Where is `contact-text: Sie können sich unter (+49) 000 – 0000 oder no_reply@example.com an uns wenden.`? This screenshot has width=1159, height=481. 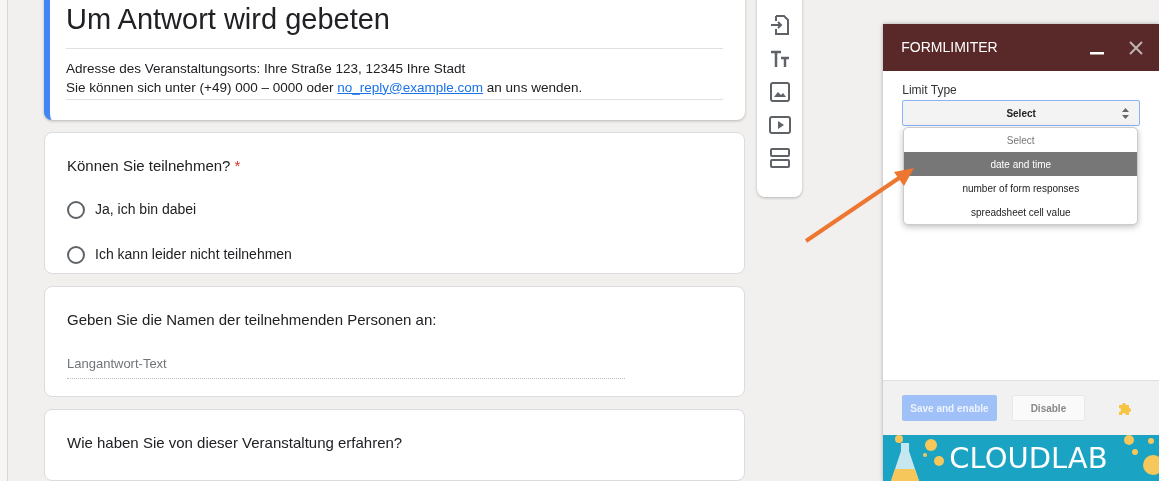
contact-text: Sie können sich unter (+49) 000 – 0000 oder no_reply@example.com an uns wenden. is located at coordinates (325, 87).